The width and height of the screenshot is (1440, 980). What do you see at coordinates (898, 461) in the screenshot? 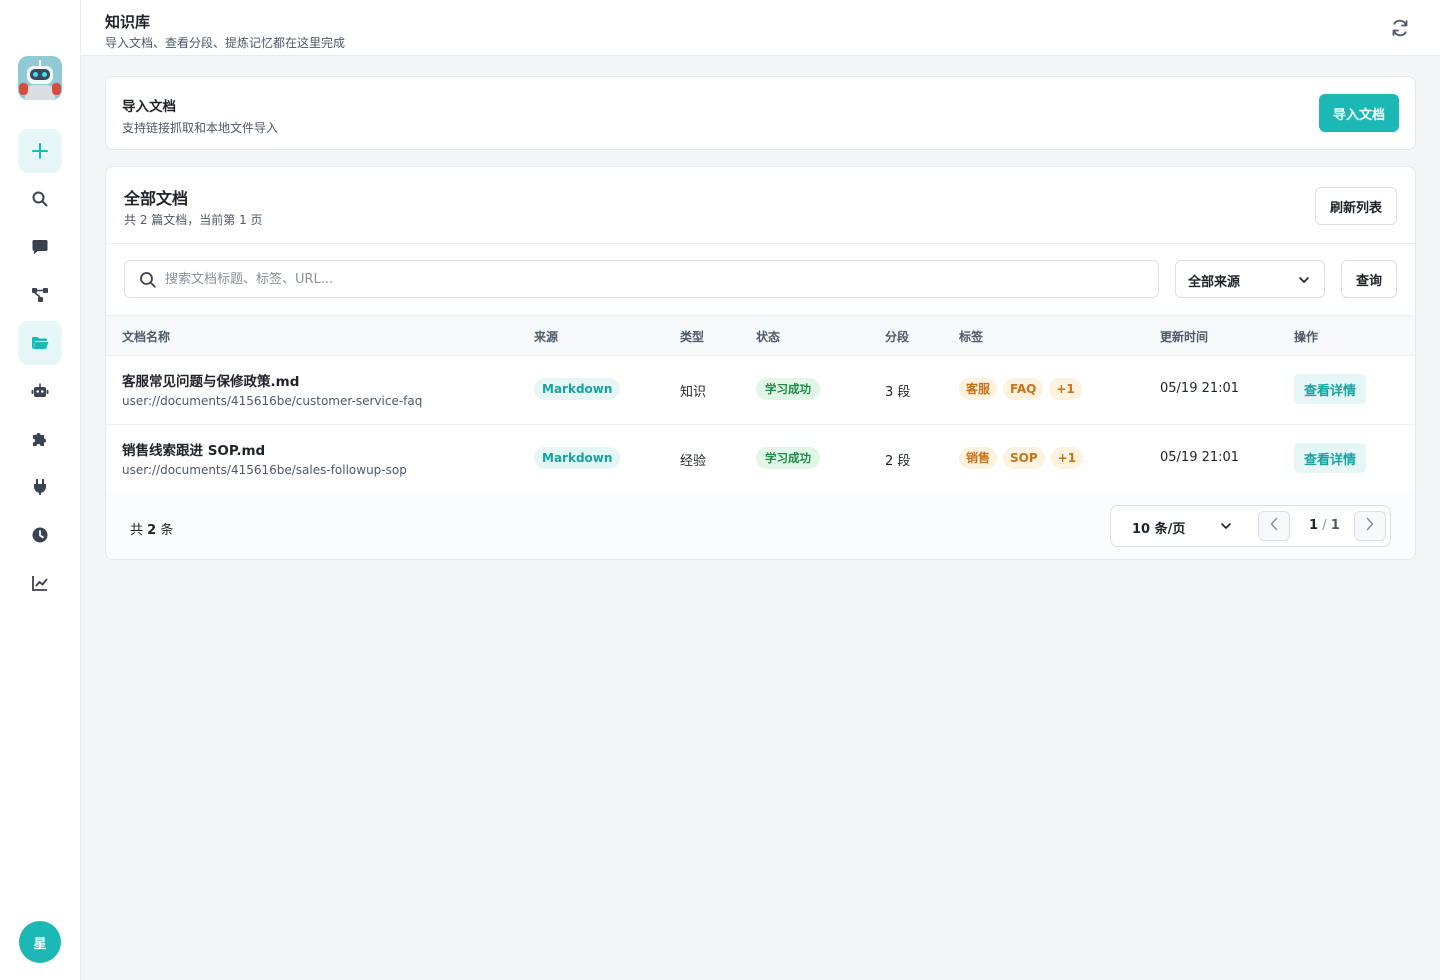
I see `segment-count: 2 段` at bounding box center [898, 461].